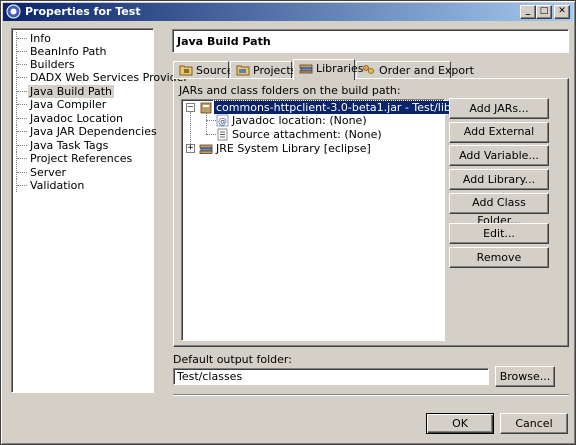  I want to click on close-button: ✕, so click(562, 12).